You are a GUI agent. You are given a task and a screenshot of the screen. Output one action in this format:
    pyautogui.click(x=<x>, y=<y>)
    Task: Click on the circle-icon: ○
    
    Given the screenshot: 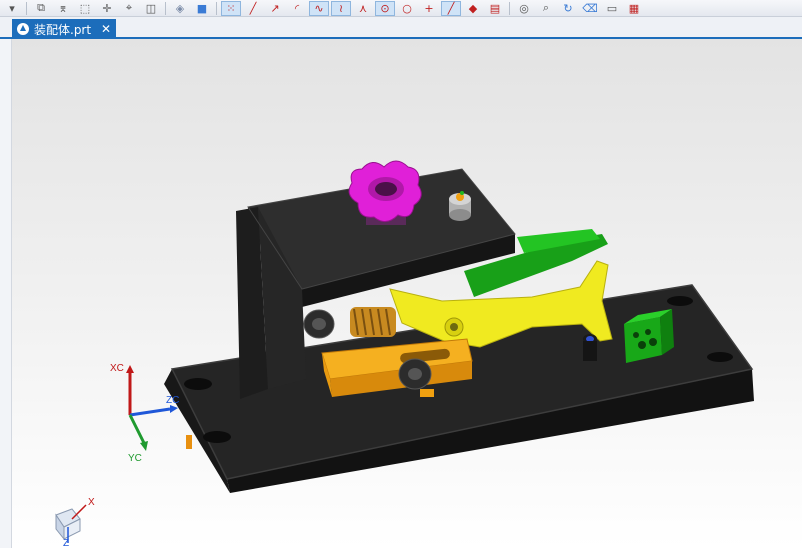 What is the action you would take?
    pyautogui.click(x=407, y=8)
    